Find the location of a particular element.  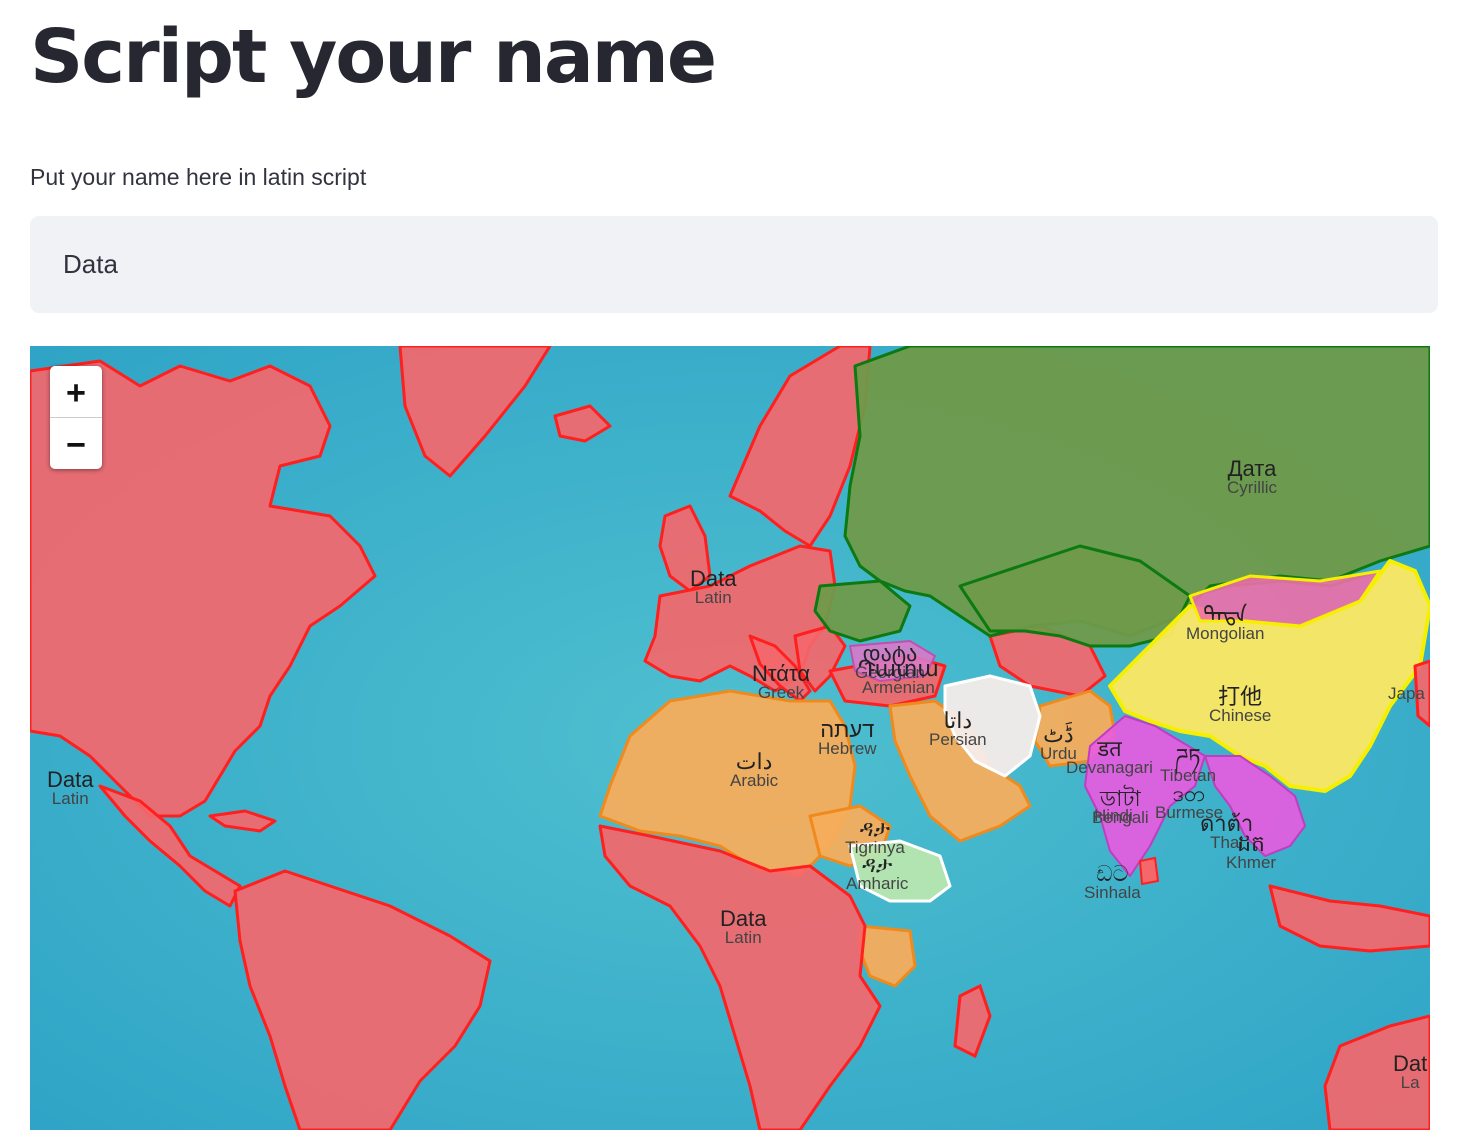

zoom-control: + − is located at coordinates (76, 417).